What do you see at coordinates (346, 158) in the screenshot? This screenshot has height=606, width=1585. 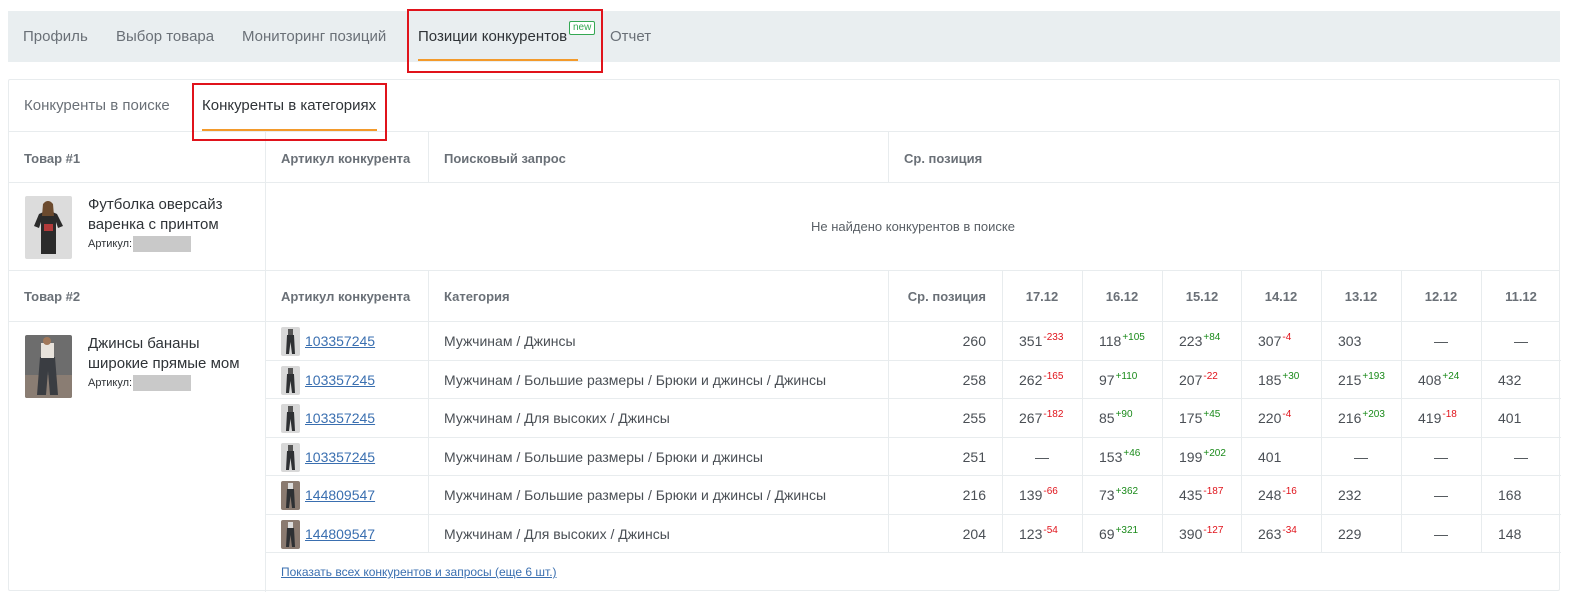 I see `table1-header-article: Артикул конкурента` at bounding box center [346, 158].